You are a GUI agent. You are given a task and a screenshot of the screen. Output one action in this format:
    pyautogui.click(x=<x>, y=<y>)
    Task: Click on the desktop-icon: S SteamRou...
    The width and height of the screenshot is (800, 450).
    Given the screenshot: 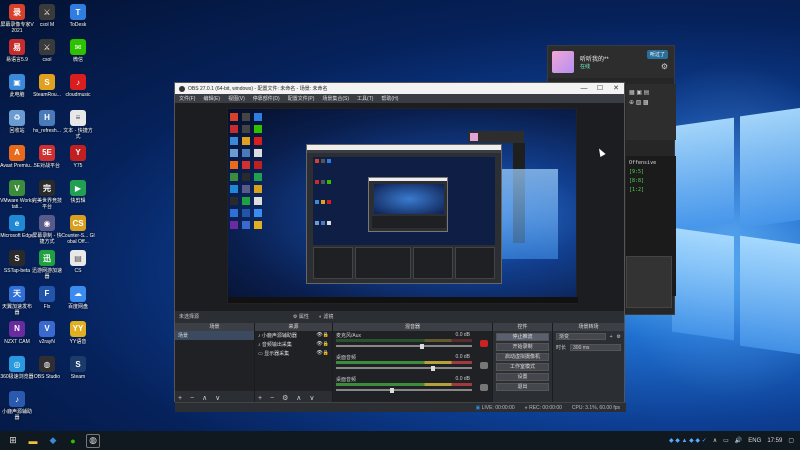 What is the action you would take?
    pyautogui.click(x=47, y=86)
    